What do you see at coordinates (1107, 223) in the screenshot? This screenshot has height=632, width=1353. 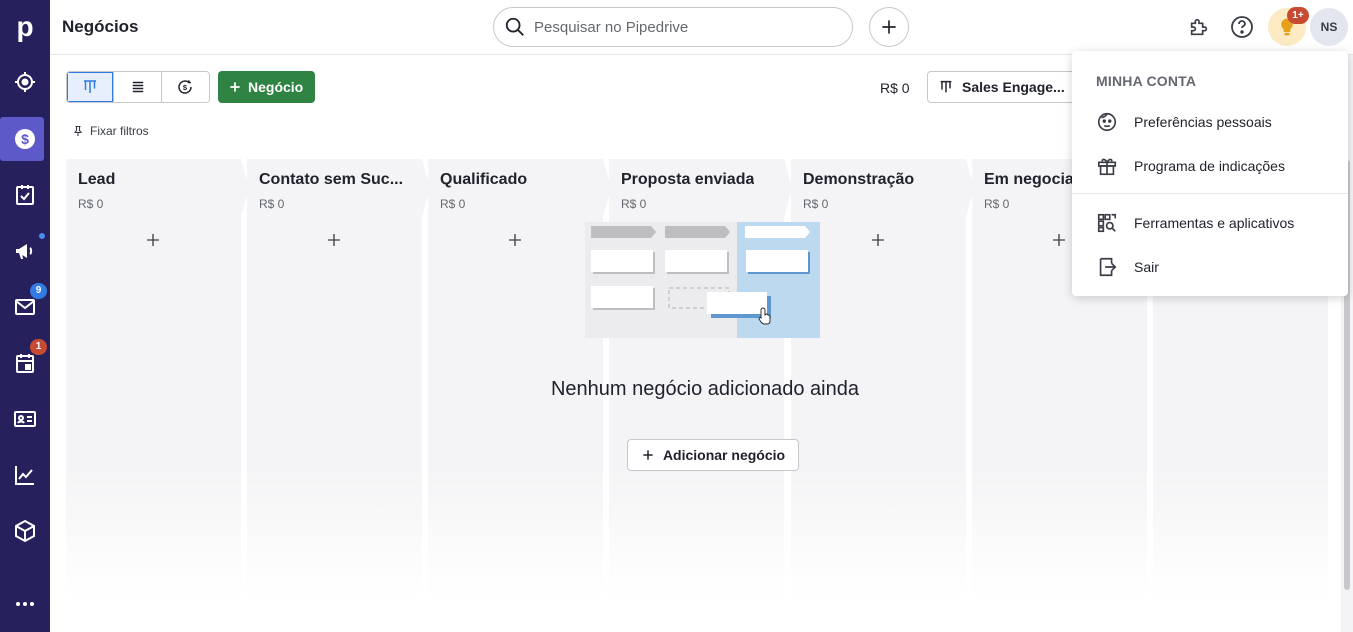 I see `apps-icon` at bounding box center [1107, 223].